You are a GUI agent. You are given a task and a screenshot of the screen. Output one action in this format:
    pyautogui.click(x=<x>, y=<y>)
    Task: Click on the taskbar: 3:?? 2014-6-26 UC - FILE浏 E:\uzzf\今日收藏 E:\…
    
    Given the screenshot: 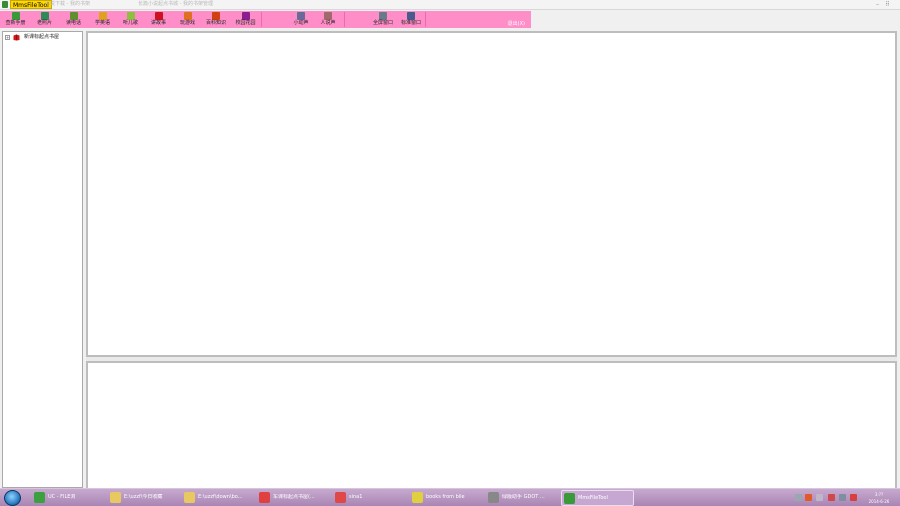 What is the action you would take?
    pyautogui.click(x=450, y=497)
    